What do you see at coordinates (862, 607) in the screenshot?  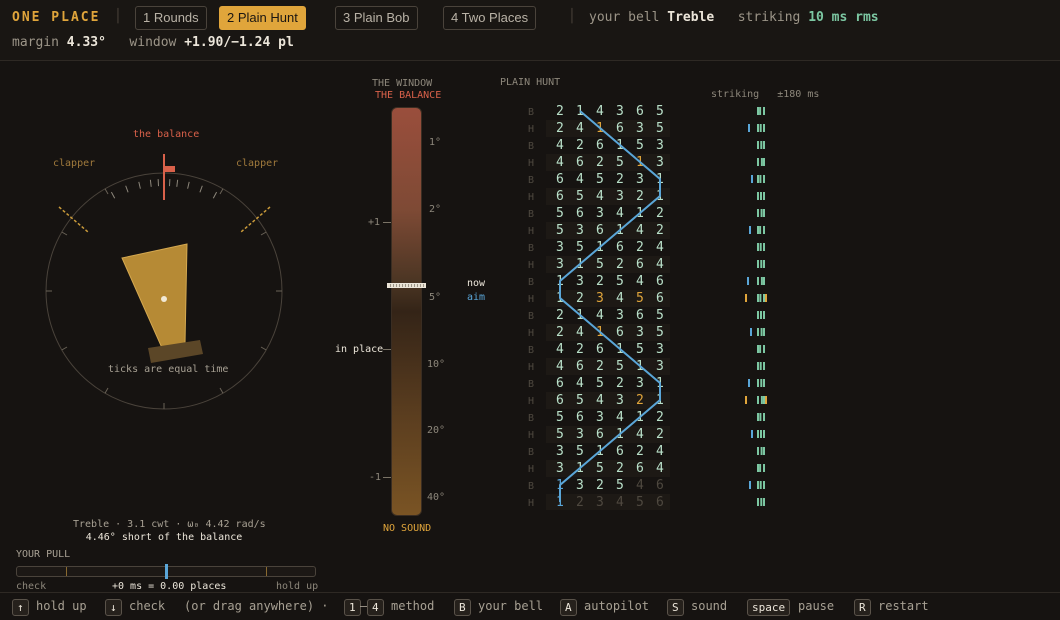 I see `key-r: R` at bounding box center [862, 607].